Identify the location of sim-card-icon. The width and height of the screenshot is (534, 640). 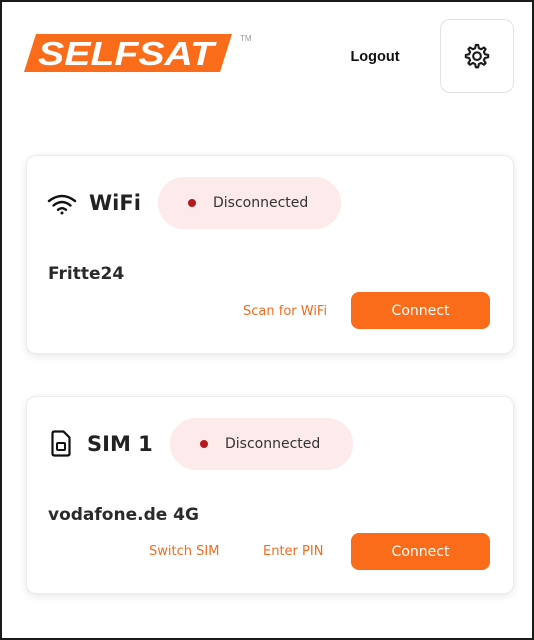
(61, 443).